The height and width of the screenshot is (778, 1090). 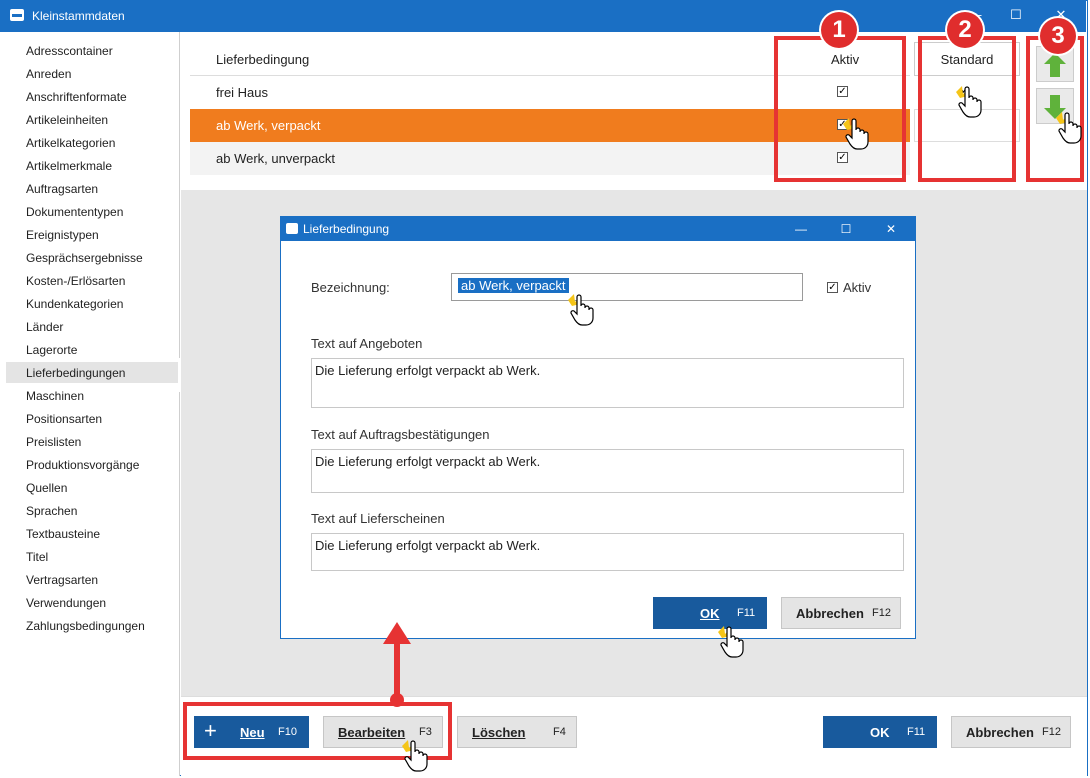 What do you see at coordinates (46, 488) in the screenshot?
I see `sidebar-item: Quellen` at bounding box center [46, 488].